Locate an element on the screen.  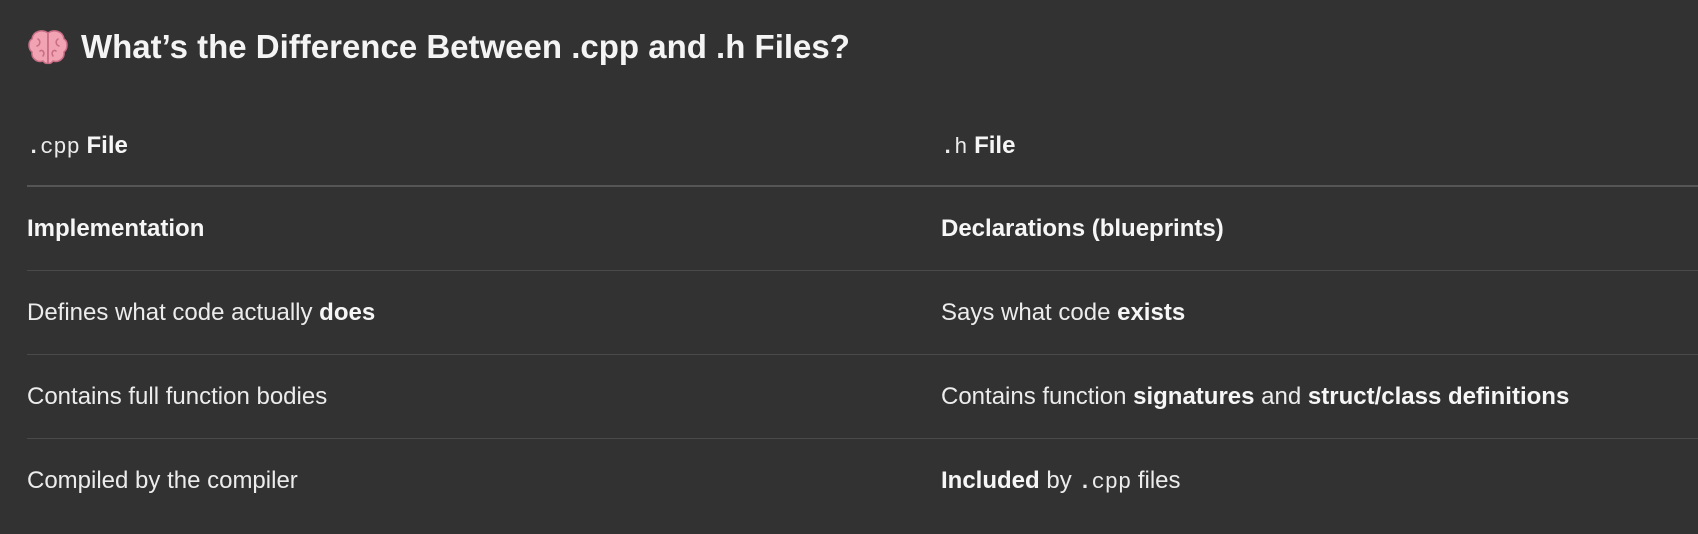
cell-bold: Included is located at coordinates (990, 480).